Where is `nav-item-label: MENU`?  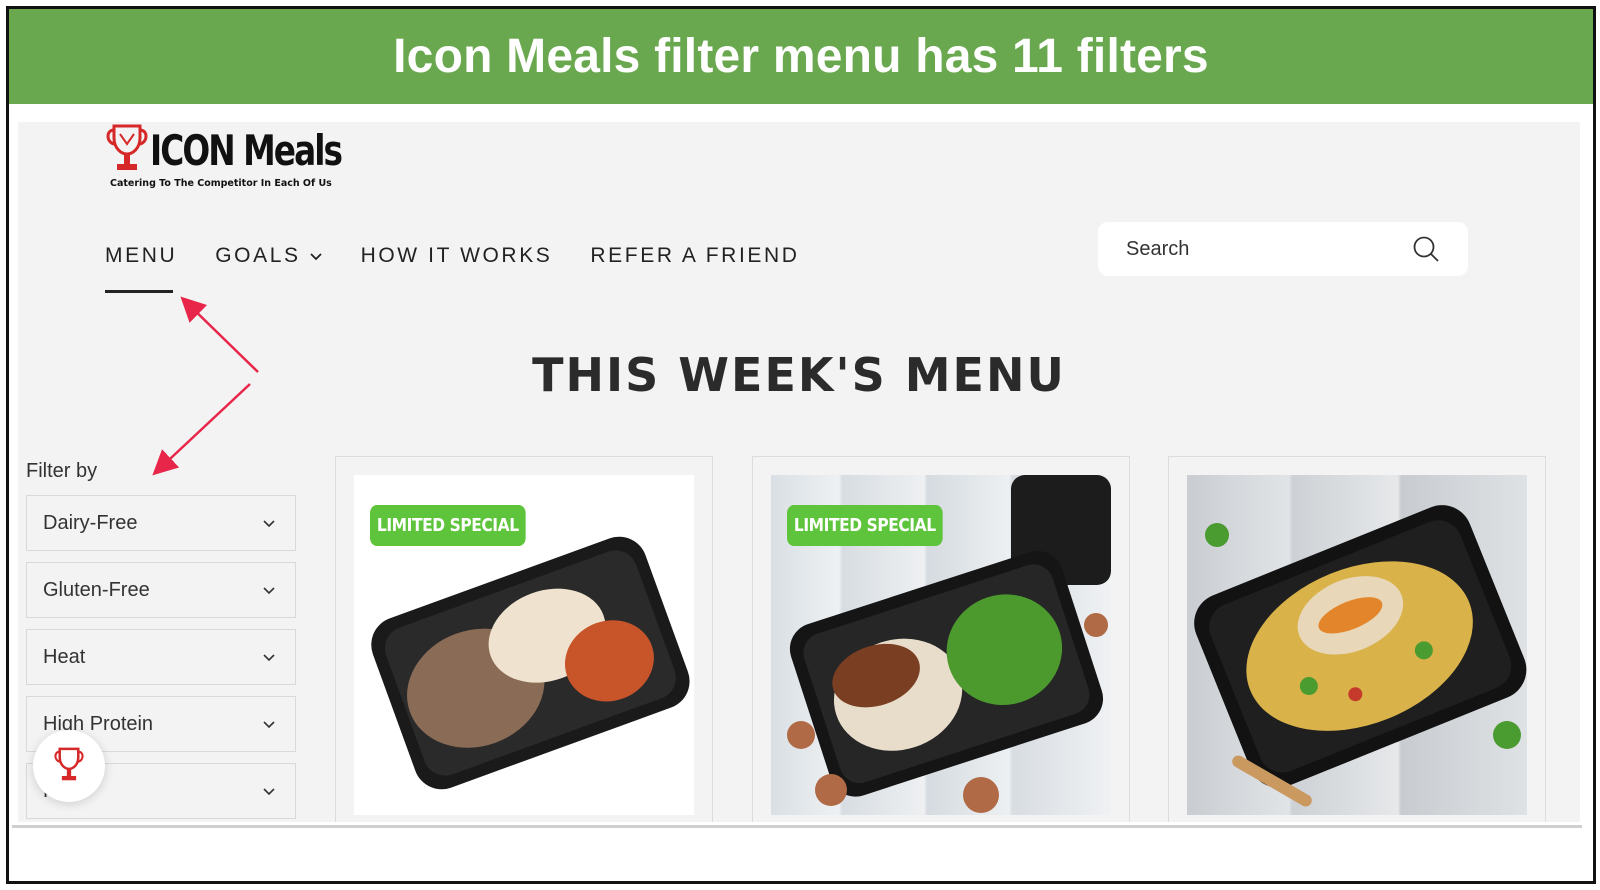 nav-item-label: MENU is located at coordinates (141, 255).